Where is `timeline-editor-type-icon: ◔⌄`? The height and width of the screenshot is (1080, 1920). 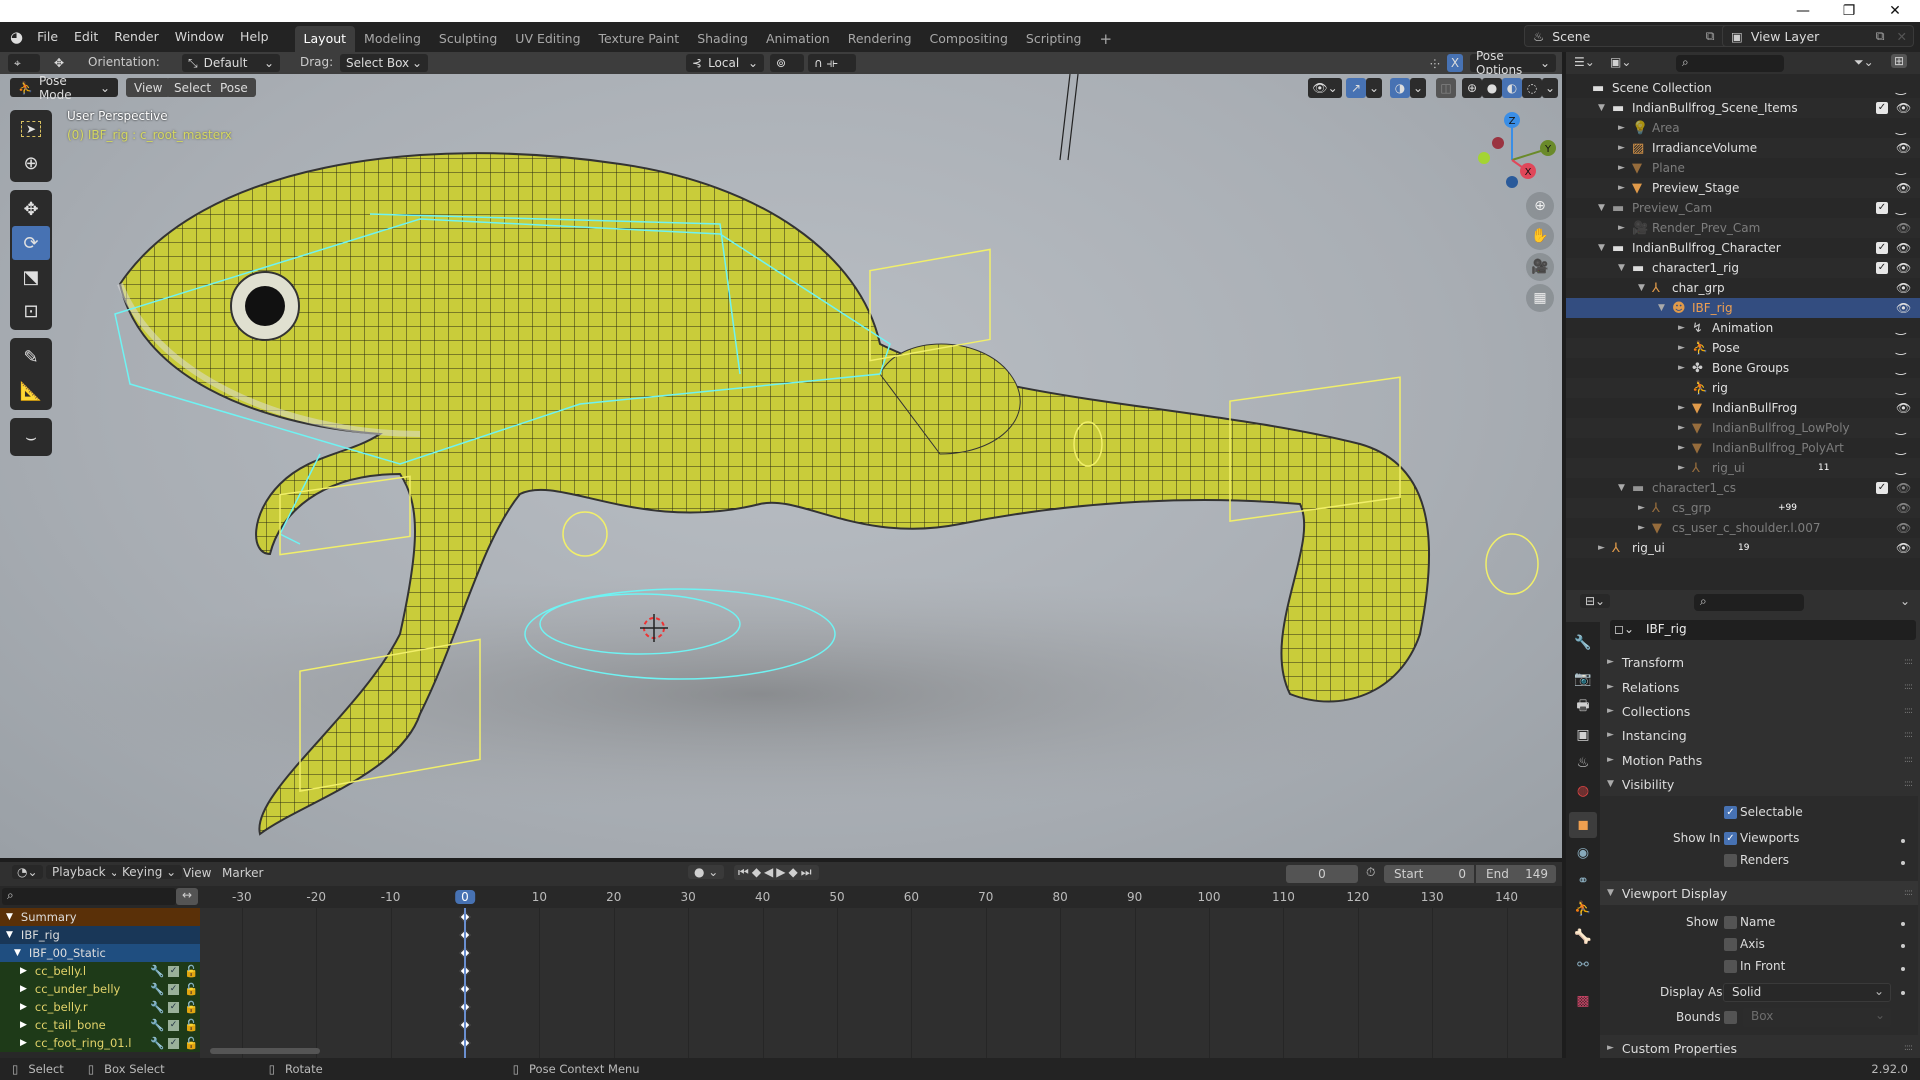
timeline-editor-type-icon: ◔⌄ is located at coordinates (27, 872).